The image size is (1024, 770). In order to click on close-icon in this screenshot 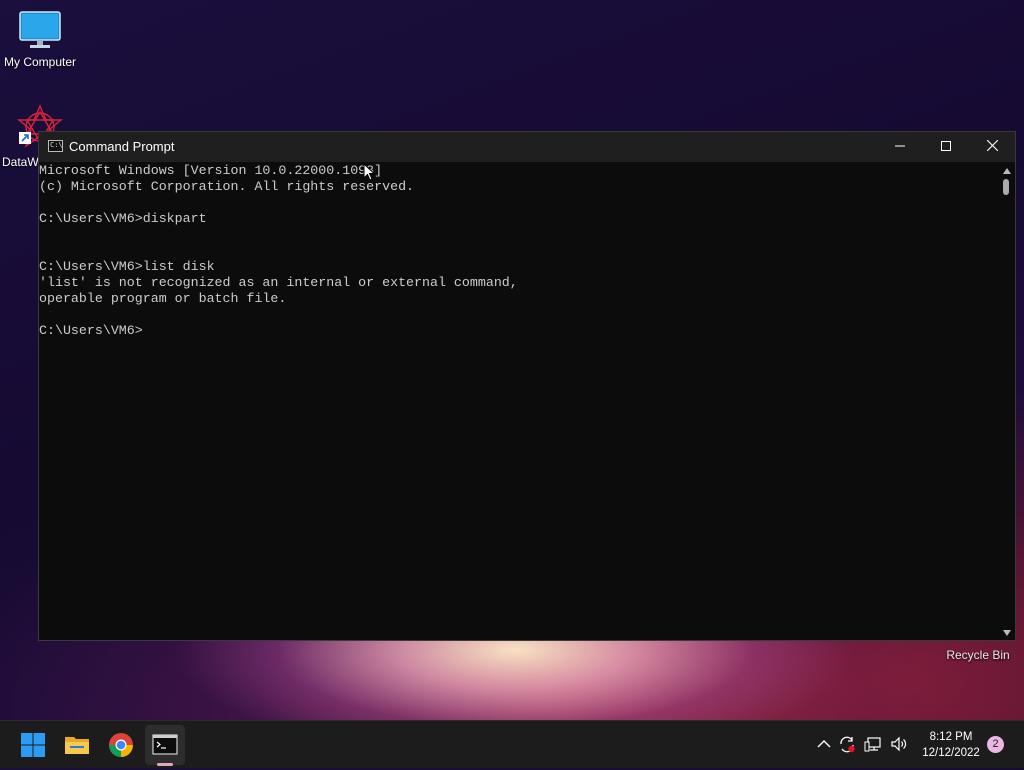, I will do `click(992, 145)`.